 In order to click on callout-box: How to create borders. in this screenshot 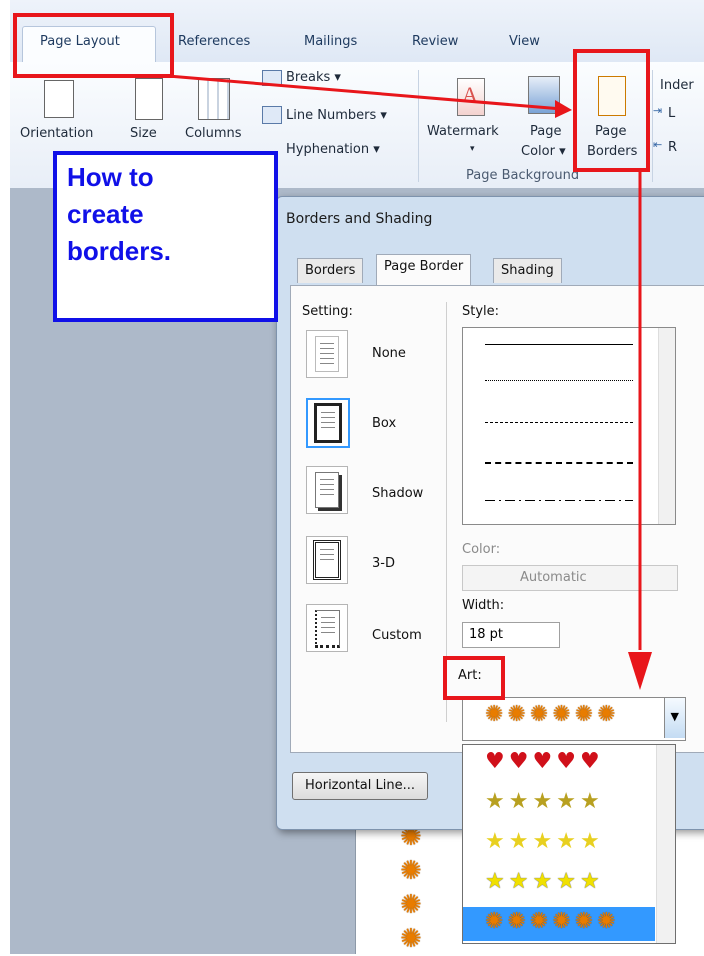, I will do `click(165, 236)`.